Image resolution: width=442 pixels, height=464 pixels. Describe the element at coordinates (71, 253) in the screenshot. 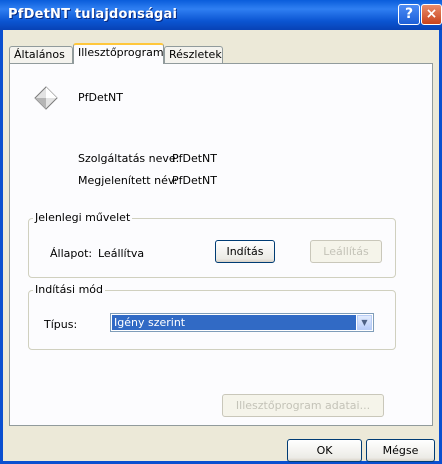

I see `status-label: Állapot:` at that location.